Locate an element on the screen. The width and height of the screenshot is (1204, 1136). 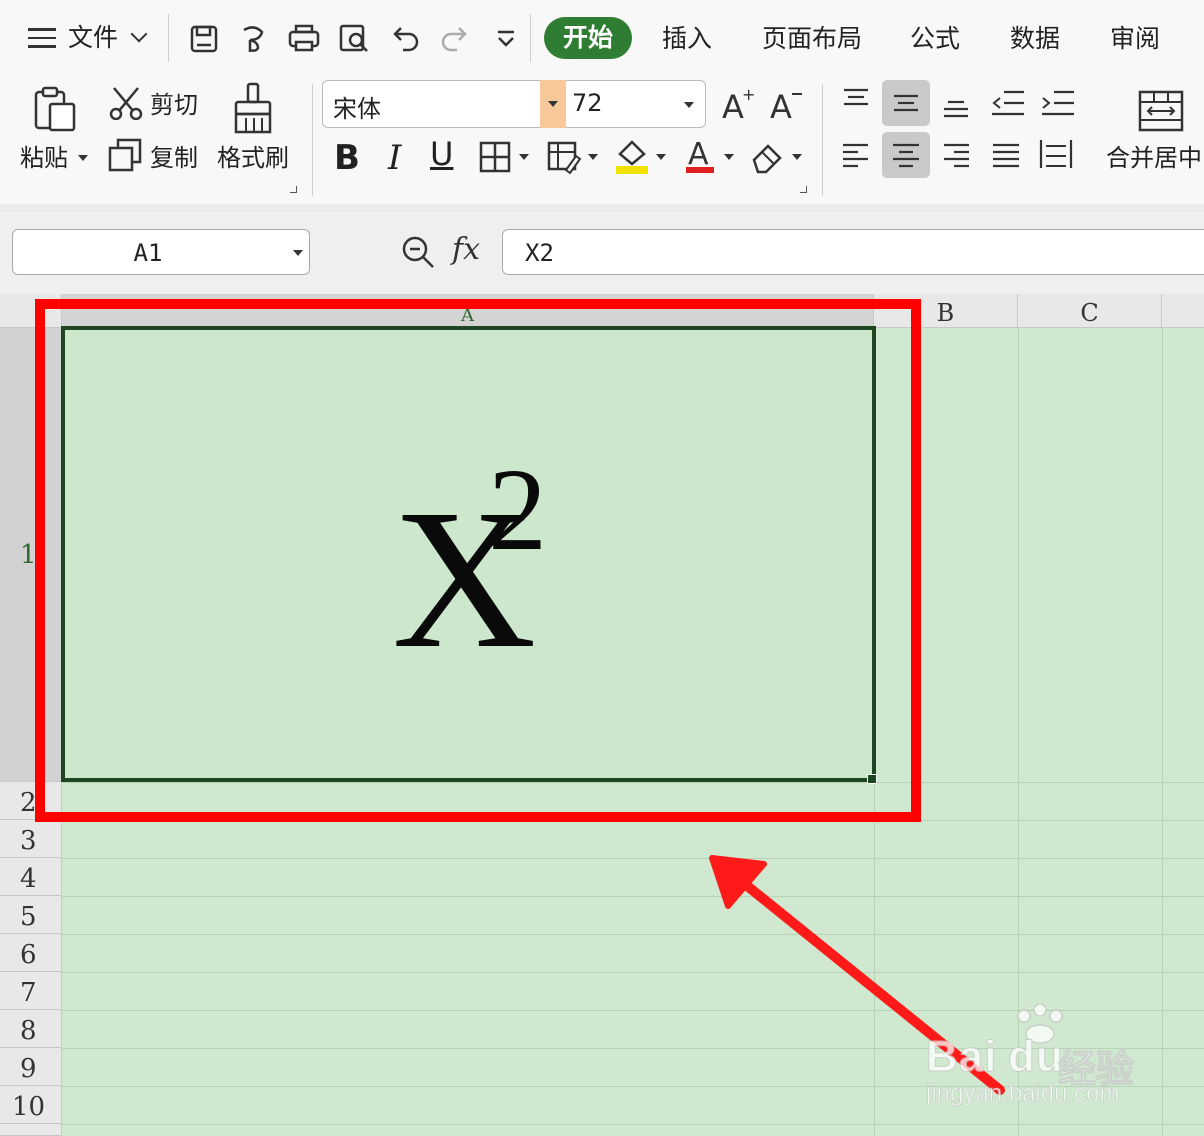
copy-icon is located at coordinates (125, 155).